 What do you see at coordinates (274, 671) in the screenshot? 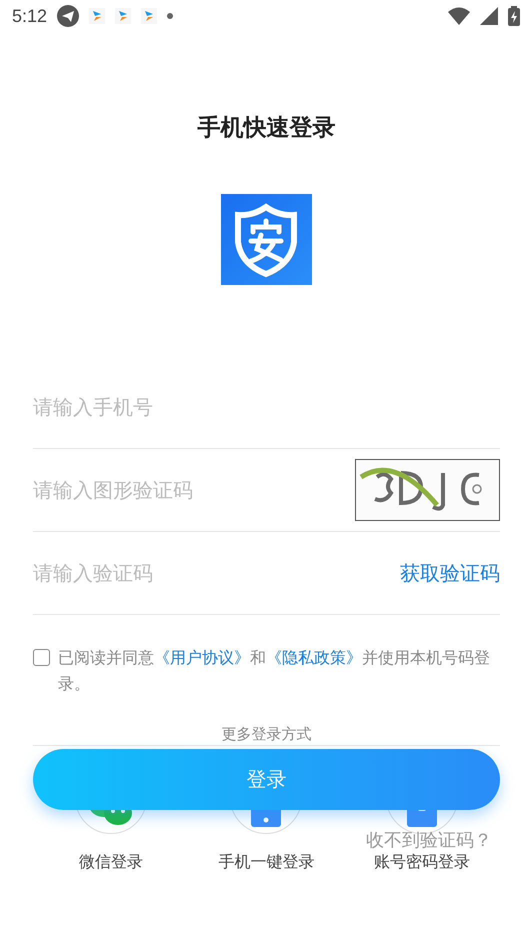
I see `agreement-text: 已阅读并同意《用户协议》和《隐私政策》并使用本机号码登录。` at bounding box center [274, 671].